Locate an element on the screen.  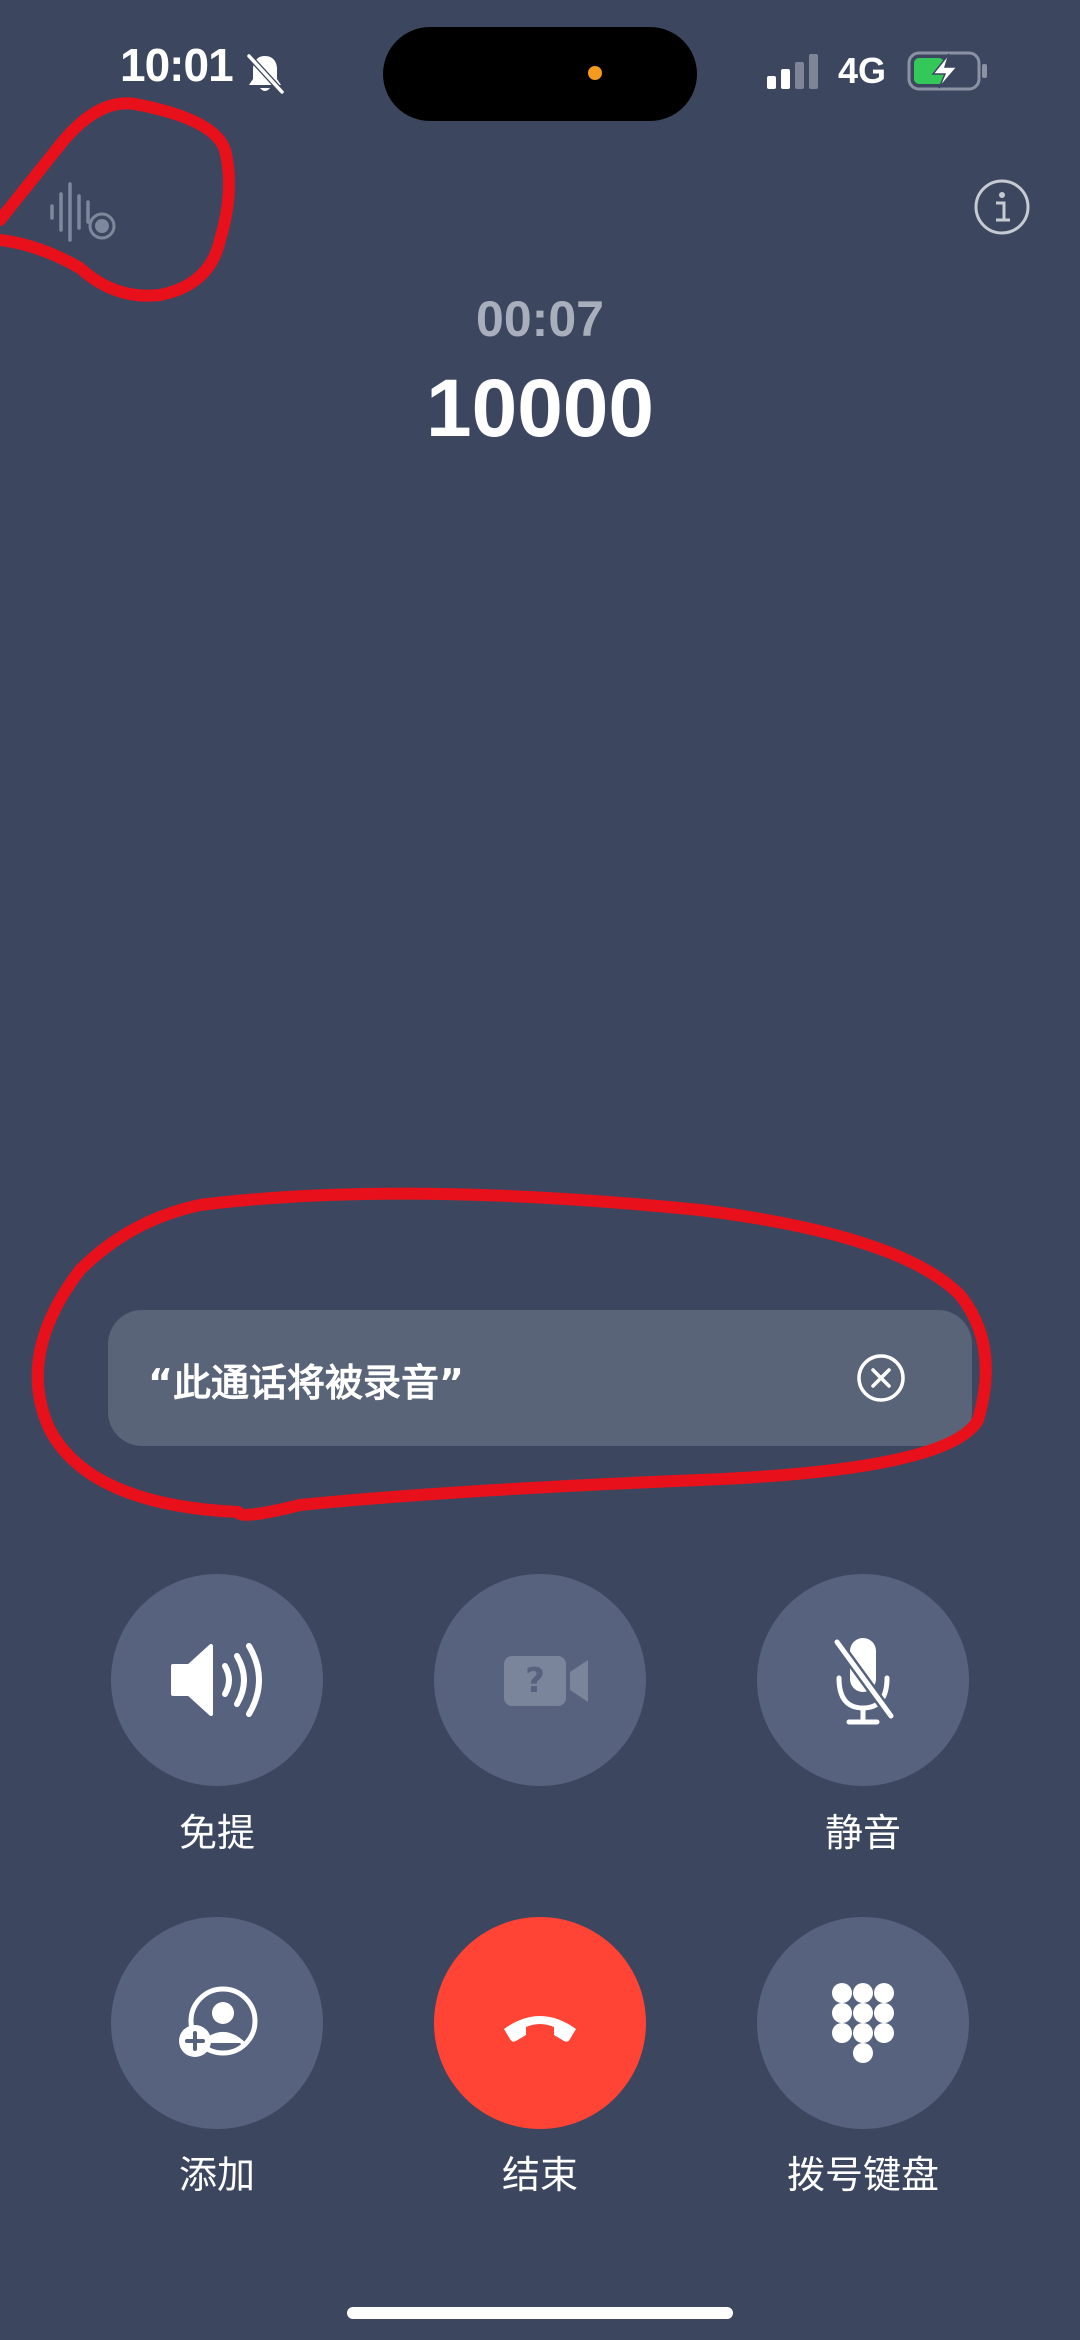
dynamic-island is located at coordinates (540, 74).